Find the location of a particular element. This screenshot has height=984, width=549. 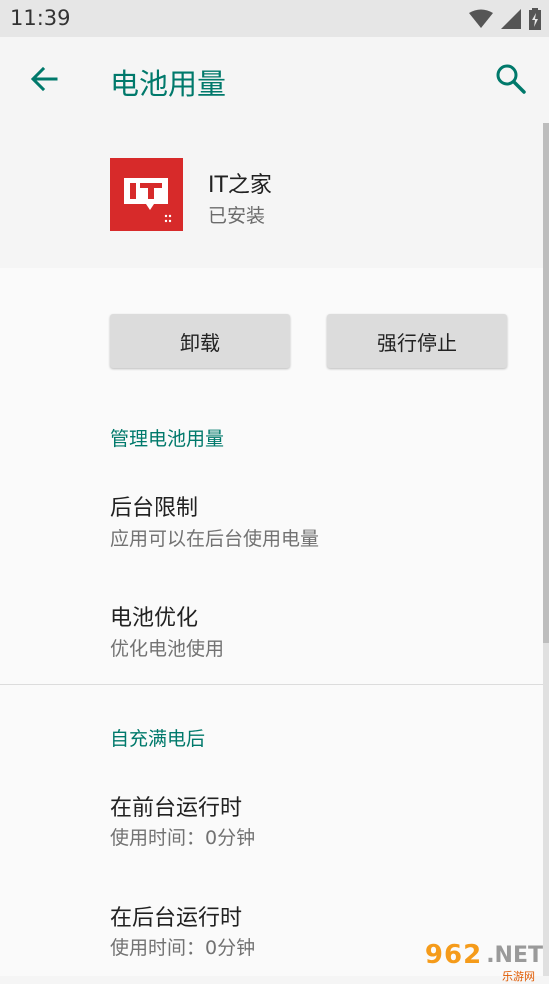

watermark-tld: .NET is located at coordinates (514, 955).